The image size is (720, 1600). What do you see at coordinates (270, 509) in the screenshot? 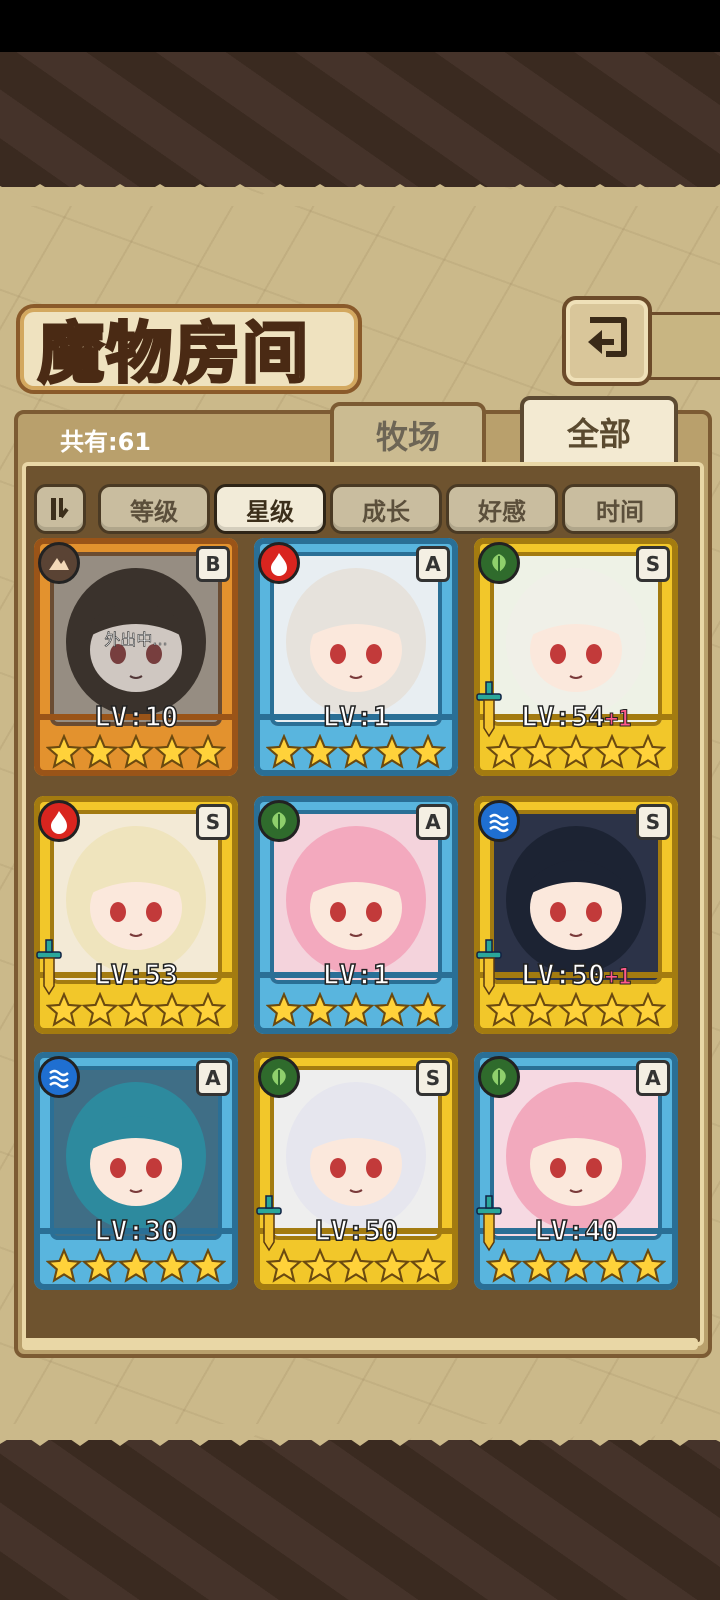
I see `sort-star-button: 星级` at bounding box center [270, 509].